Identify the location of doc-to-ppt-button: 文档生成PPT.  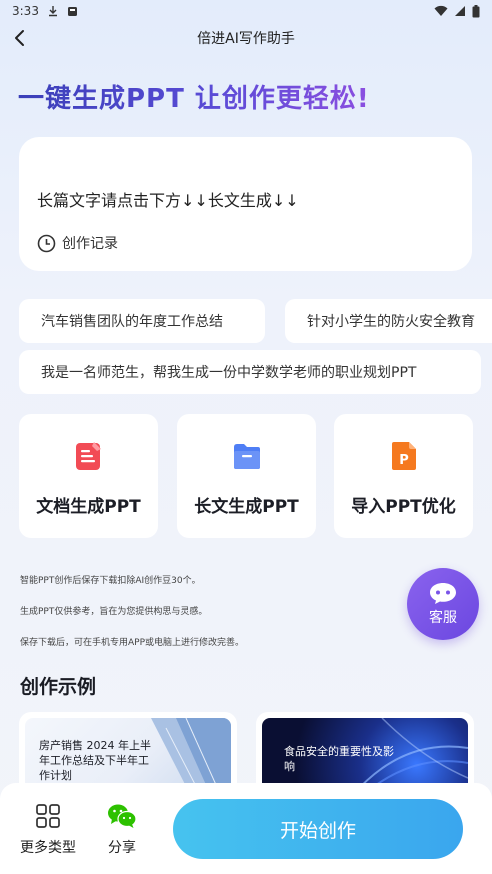
(88, 476).